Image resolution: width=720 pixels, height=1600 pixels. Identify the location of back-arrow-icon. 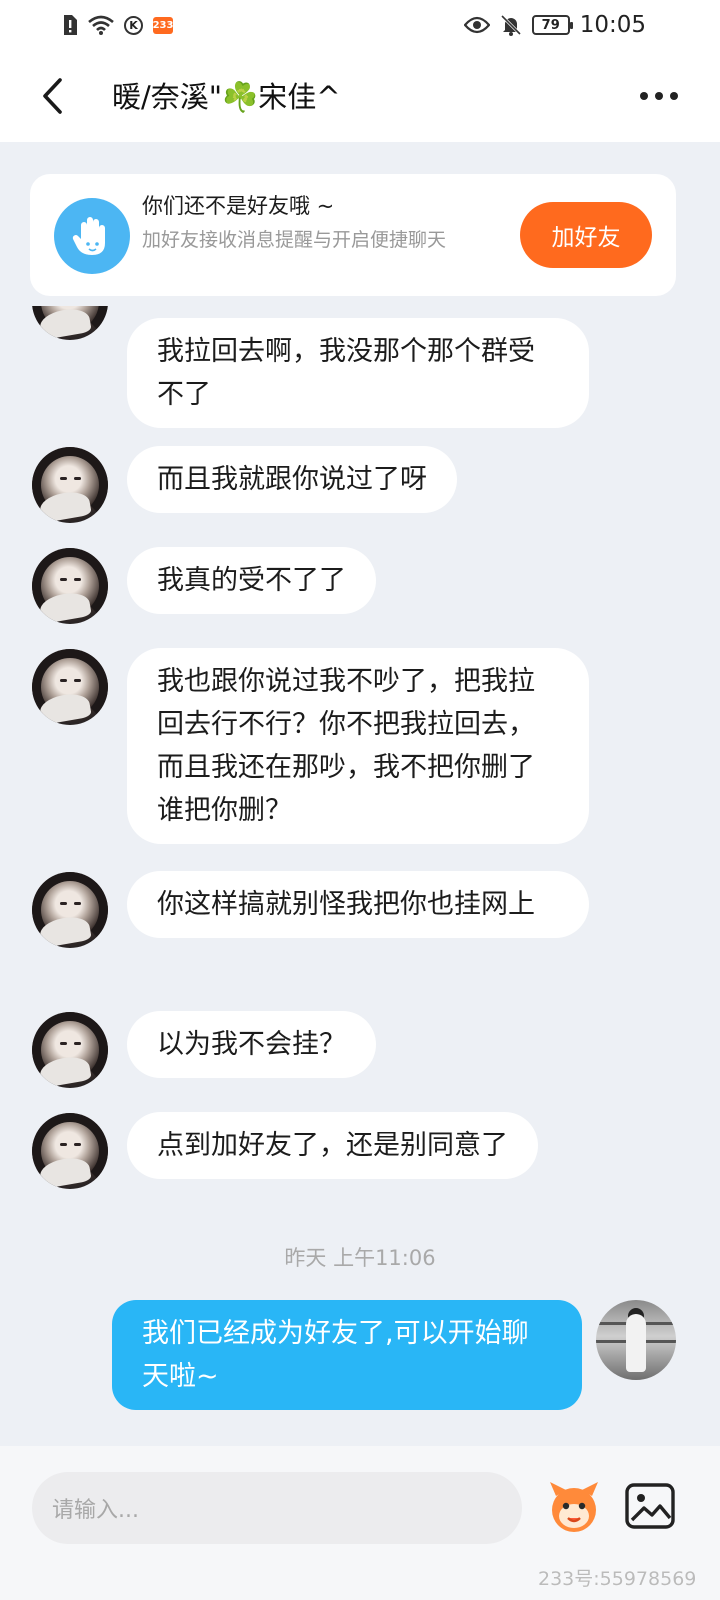
(52, 96).